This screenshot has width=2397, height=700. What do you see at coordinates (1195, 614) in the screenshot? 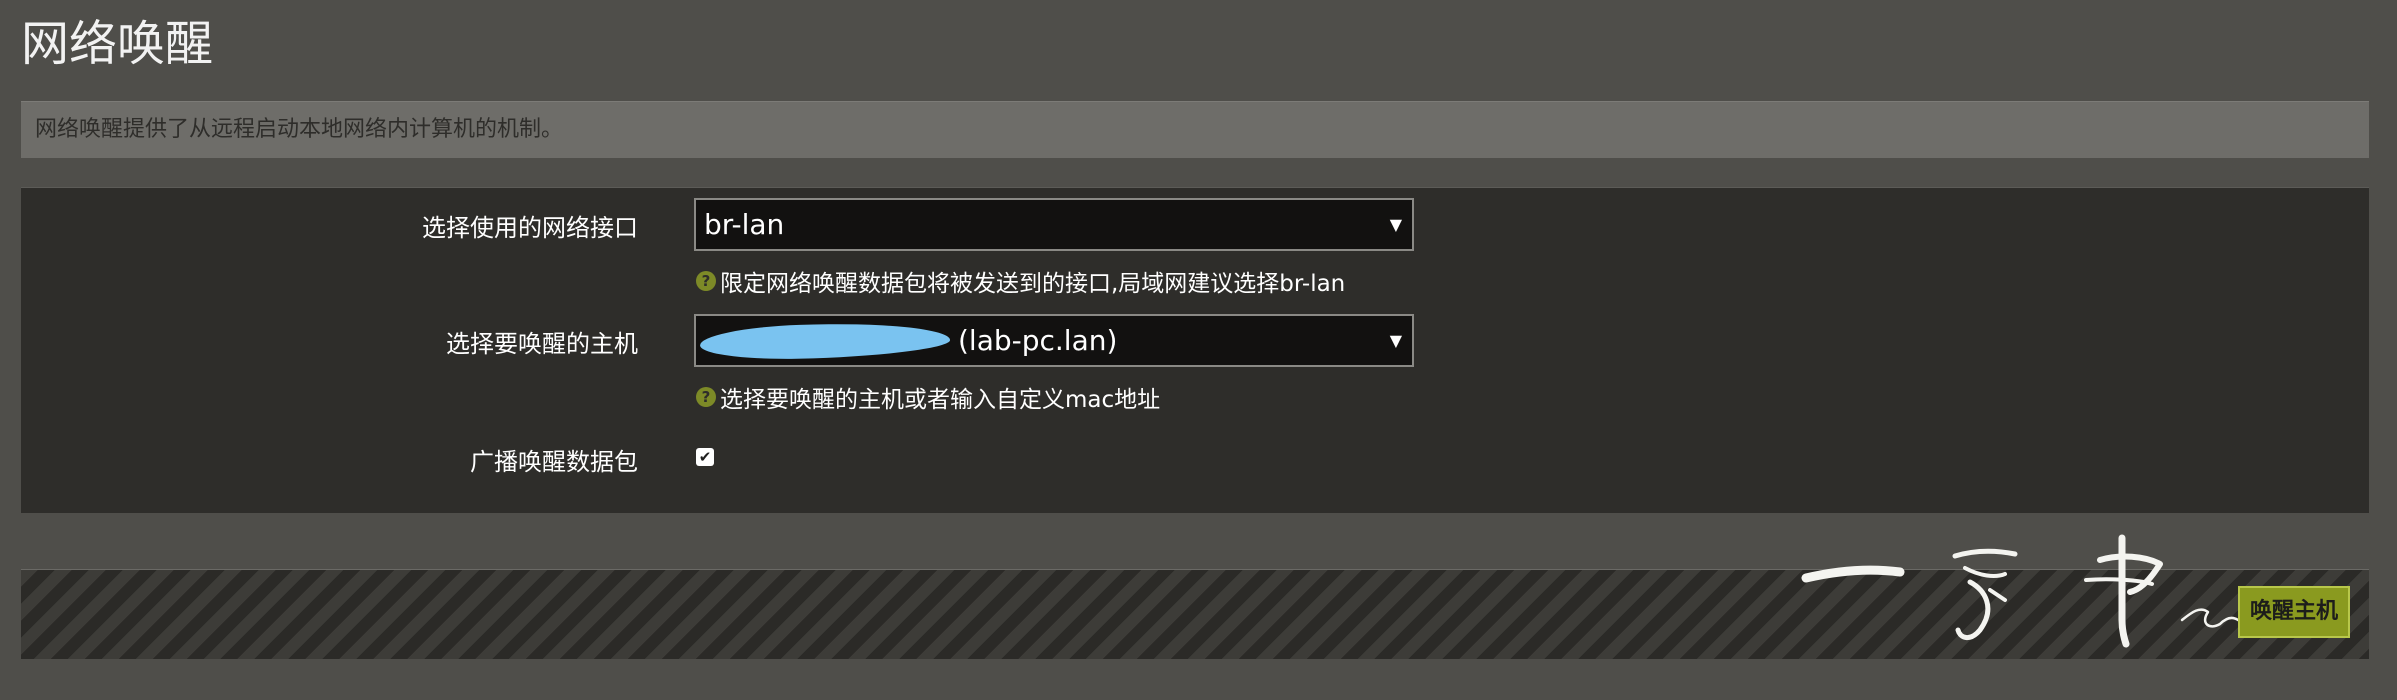
I see `action-bar` at bounding box center [1195, 614].